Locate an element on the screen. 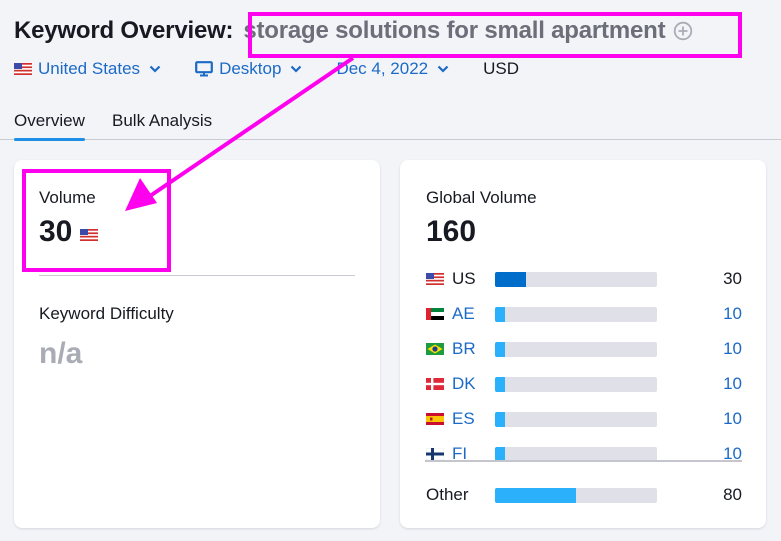 This screenshot has width=781, height=541. es-flag-icon is located at coordinates (435, 417).